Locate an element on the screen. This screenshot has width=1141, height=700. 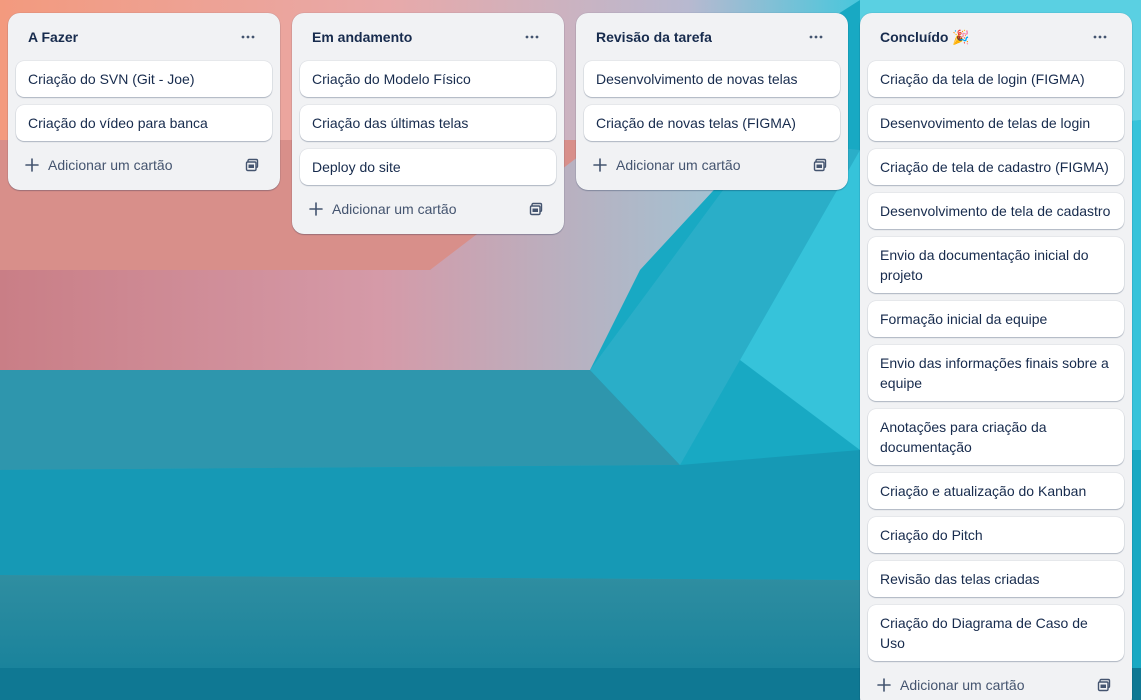
card: Envio da documentação inicial do projeto is located at coordinates (996, 265).